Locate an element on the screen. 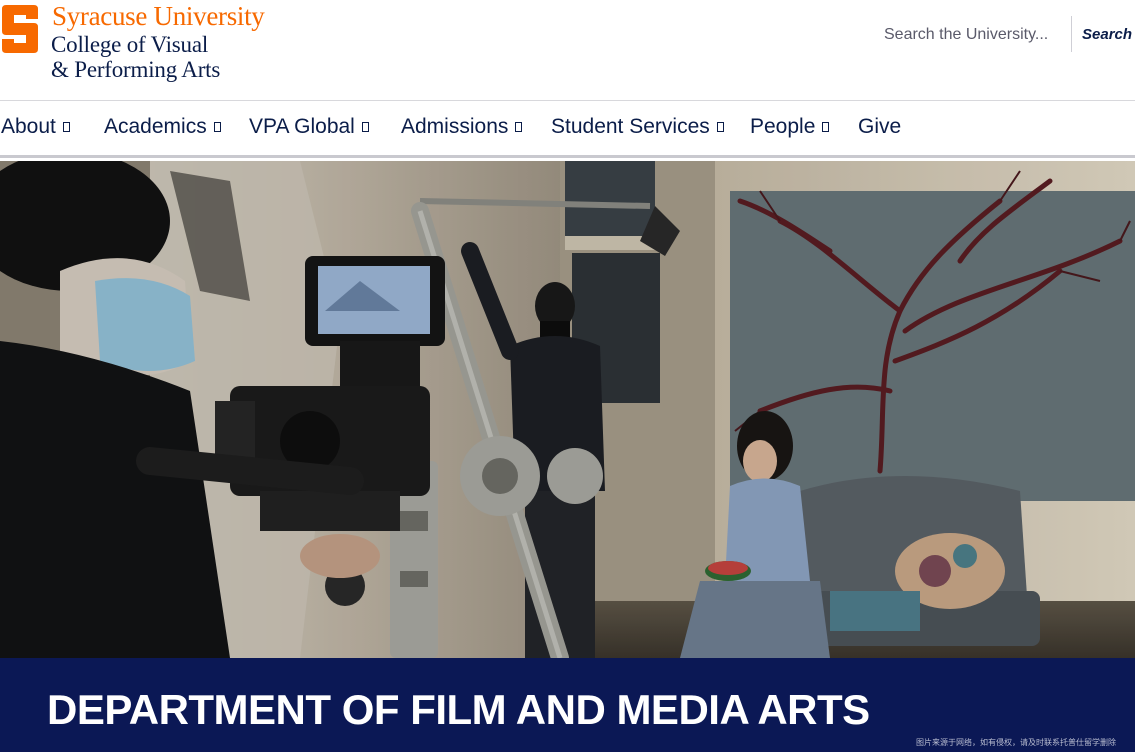 The height and width of the screenshot is (752, 1135). nav-item-admissions: Admissions is located at coordinates (462, 128).